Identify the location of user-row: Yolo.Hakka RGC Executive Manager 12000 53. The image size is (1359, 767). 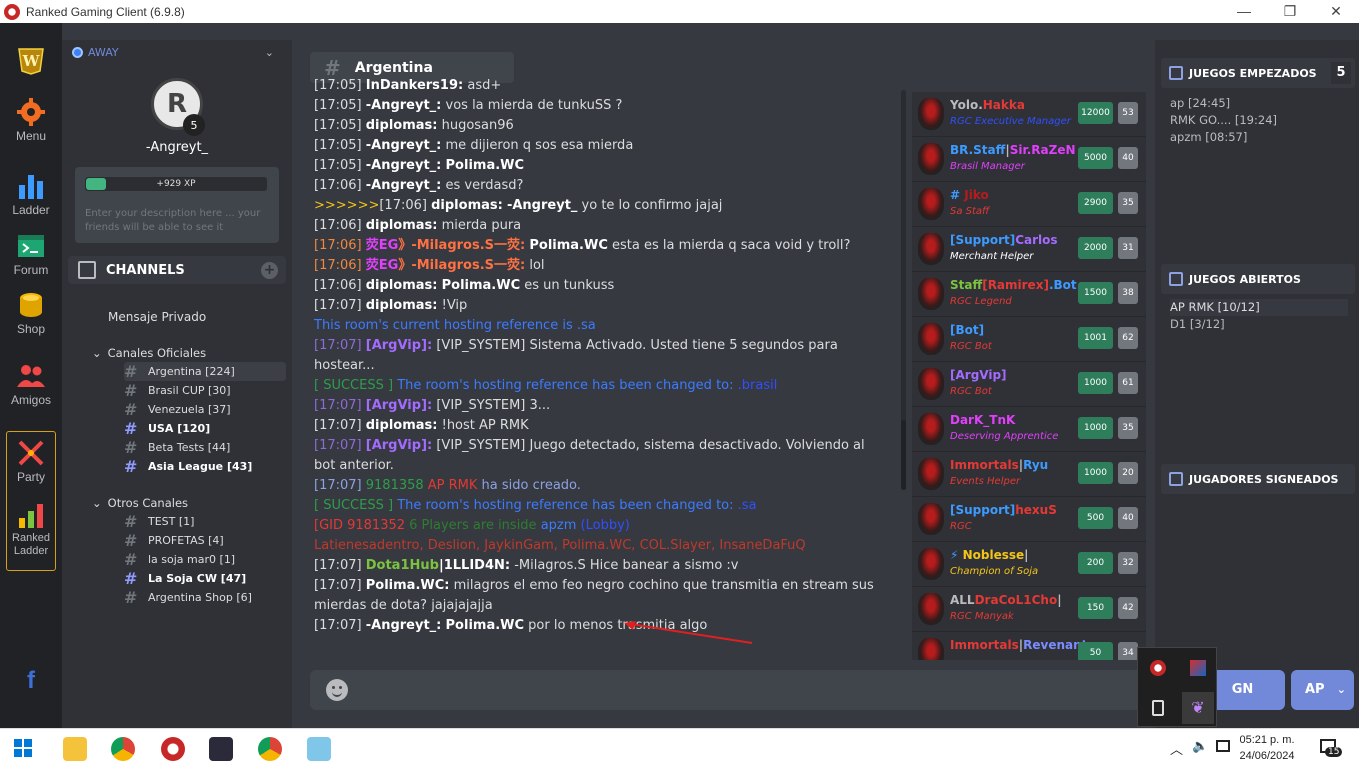
(1029, 114).